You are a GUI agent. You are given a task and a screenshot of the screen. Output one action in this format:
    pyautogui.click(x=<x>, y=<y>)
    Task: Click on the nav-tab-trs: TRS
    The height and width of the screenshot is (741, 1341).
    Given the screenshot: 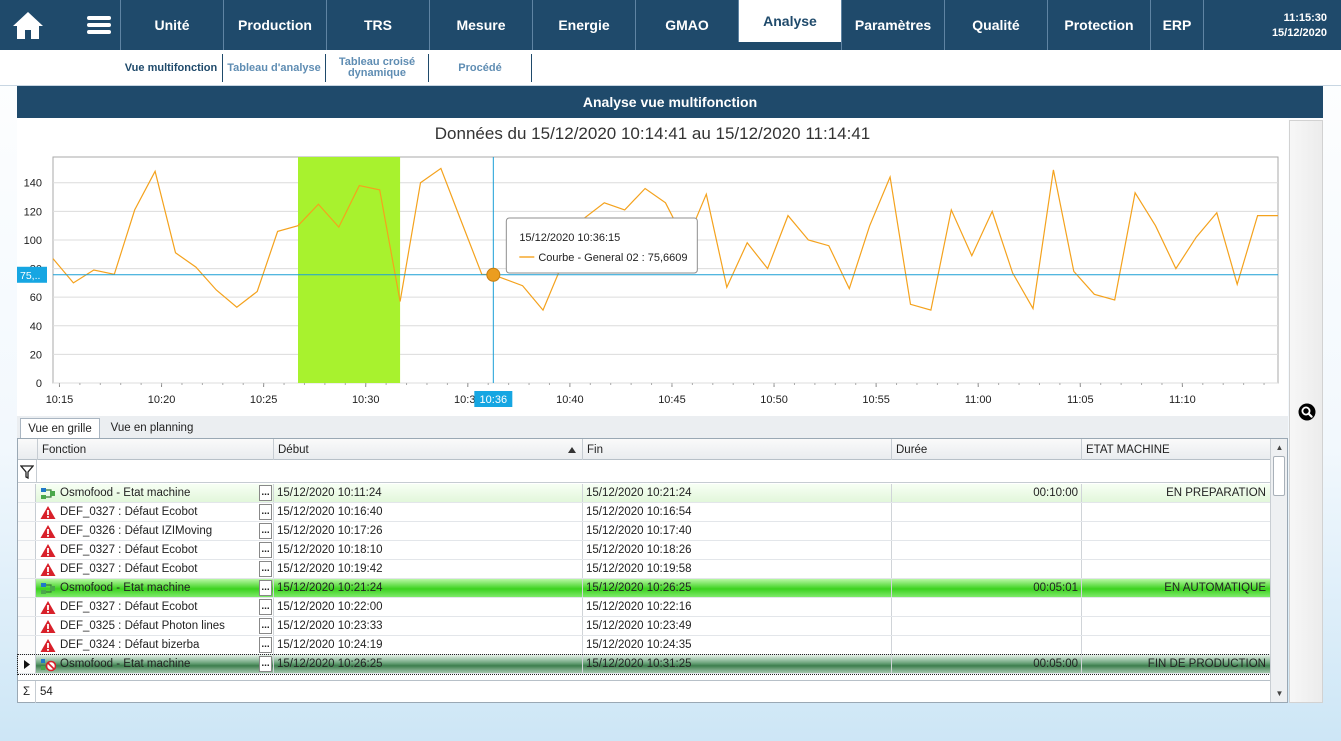 What is the action you would take?
    pyautogui.click(x=377, y=25)
    